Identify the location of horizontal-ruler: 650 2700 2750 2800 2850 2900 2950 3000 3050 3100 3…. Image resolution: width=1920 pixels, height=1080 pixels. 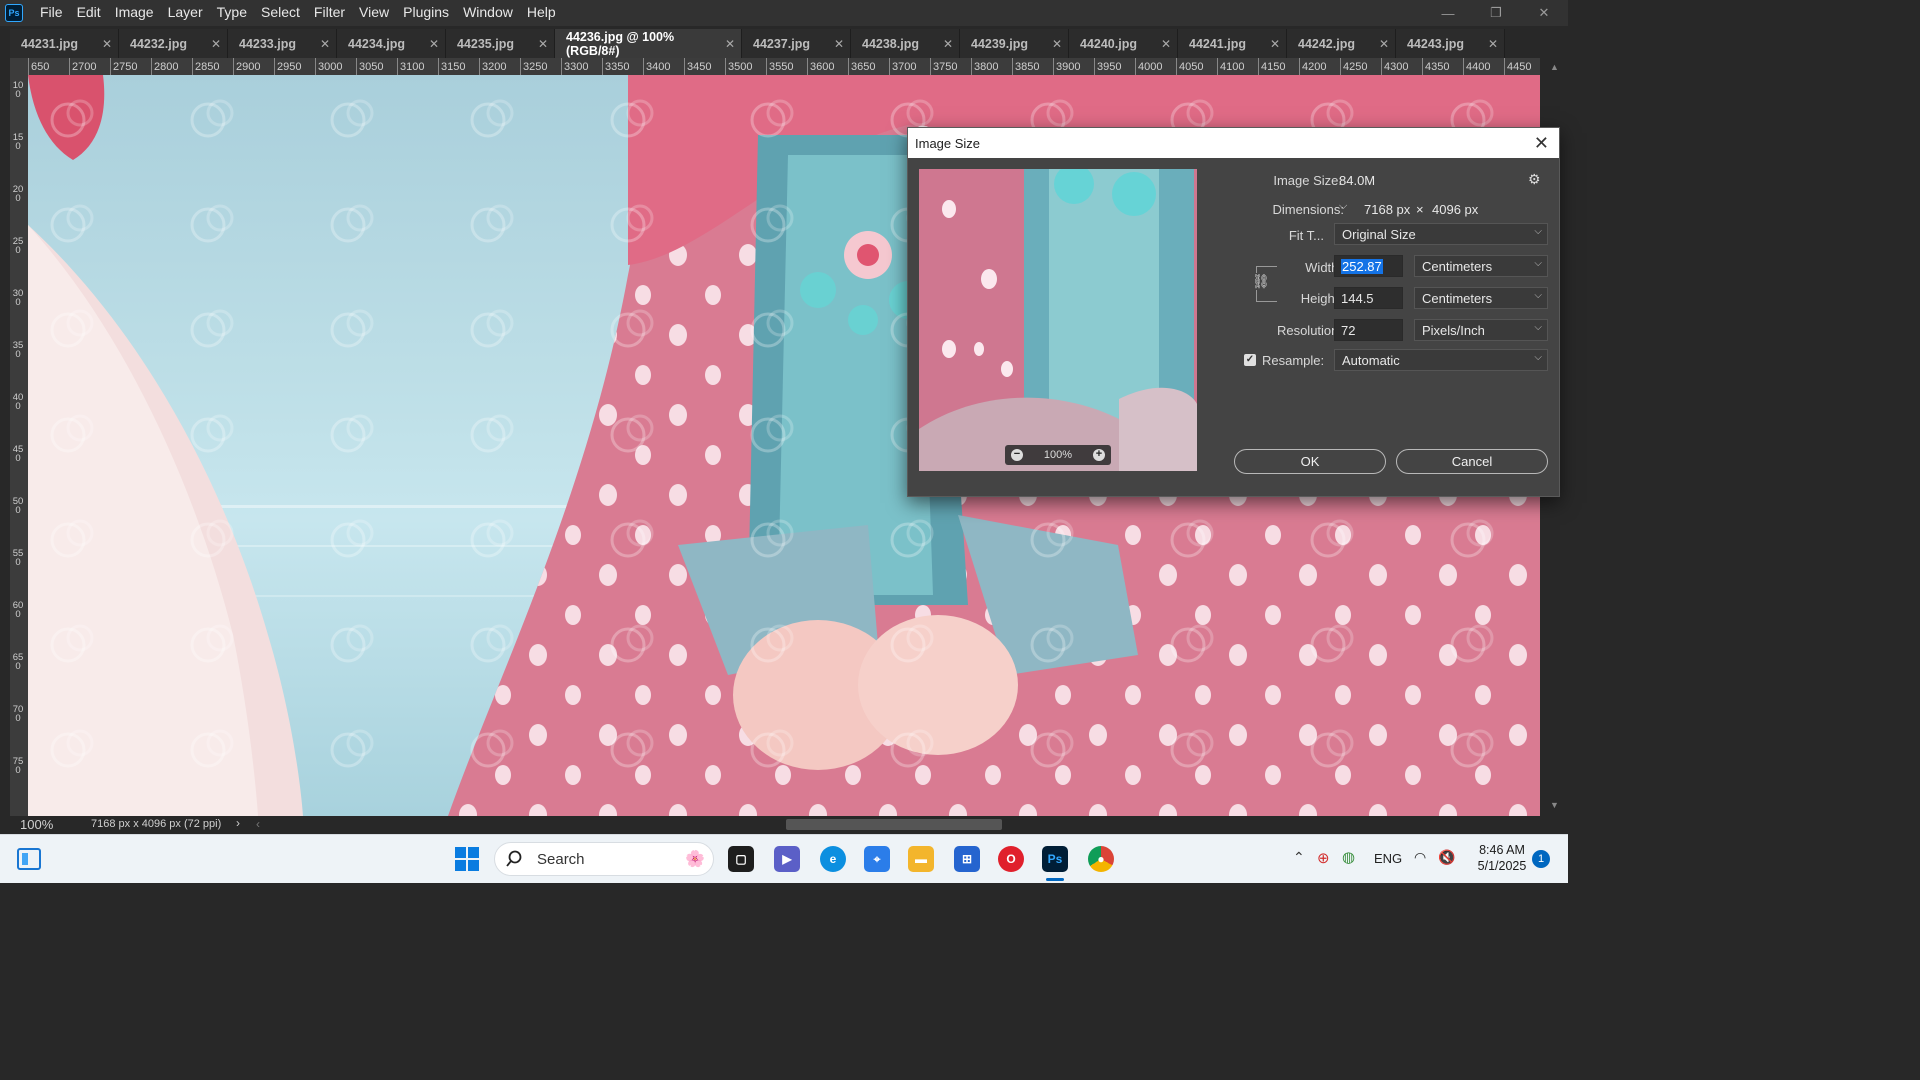
(775, 67).